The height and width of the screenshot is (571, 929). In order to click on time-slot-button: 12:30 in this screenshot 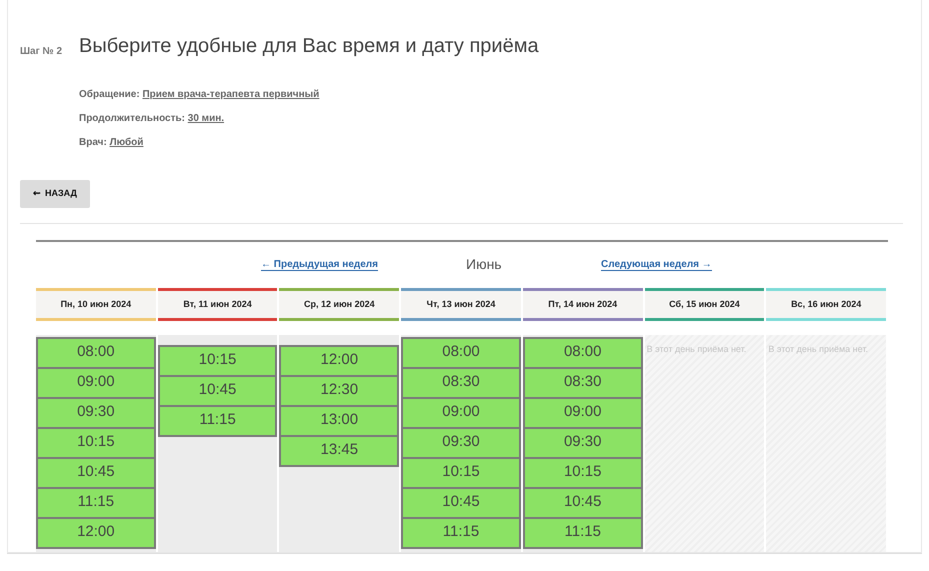, I will do `click(339, 390)`.